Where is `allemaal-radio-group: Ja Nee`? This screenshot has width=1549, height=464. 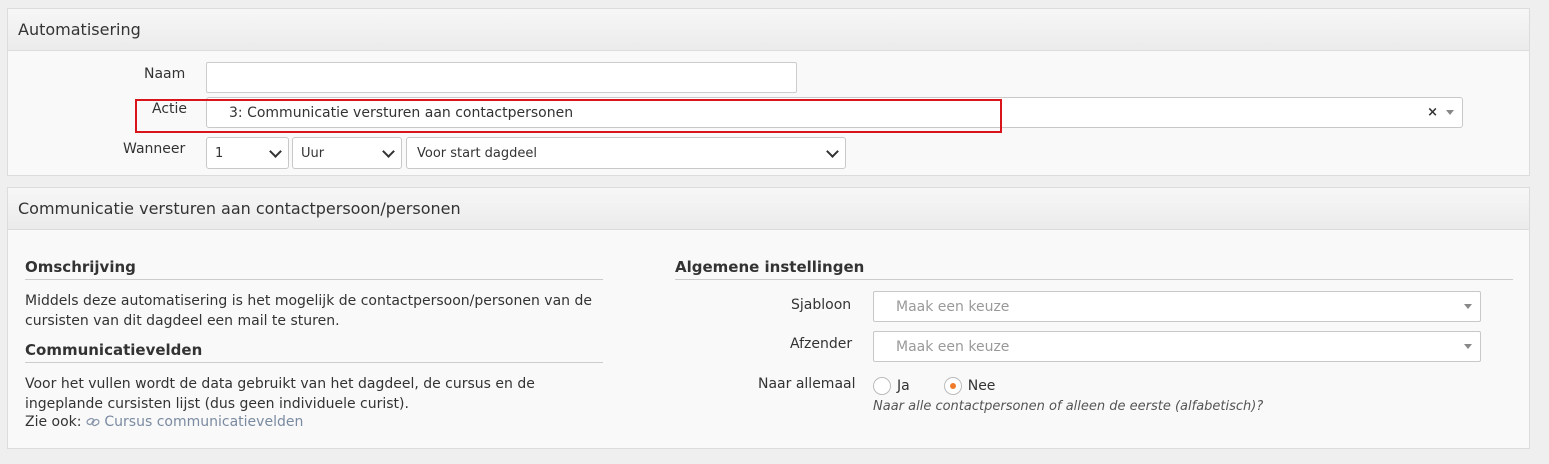 allemaal-radio-group: Ja Nee is located at coordinates (934, 386).